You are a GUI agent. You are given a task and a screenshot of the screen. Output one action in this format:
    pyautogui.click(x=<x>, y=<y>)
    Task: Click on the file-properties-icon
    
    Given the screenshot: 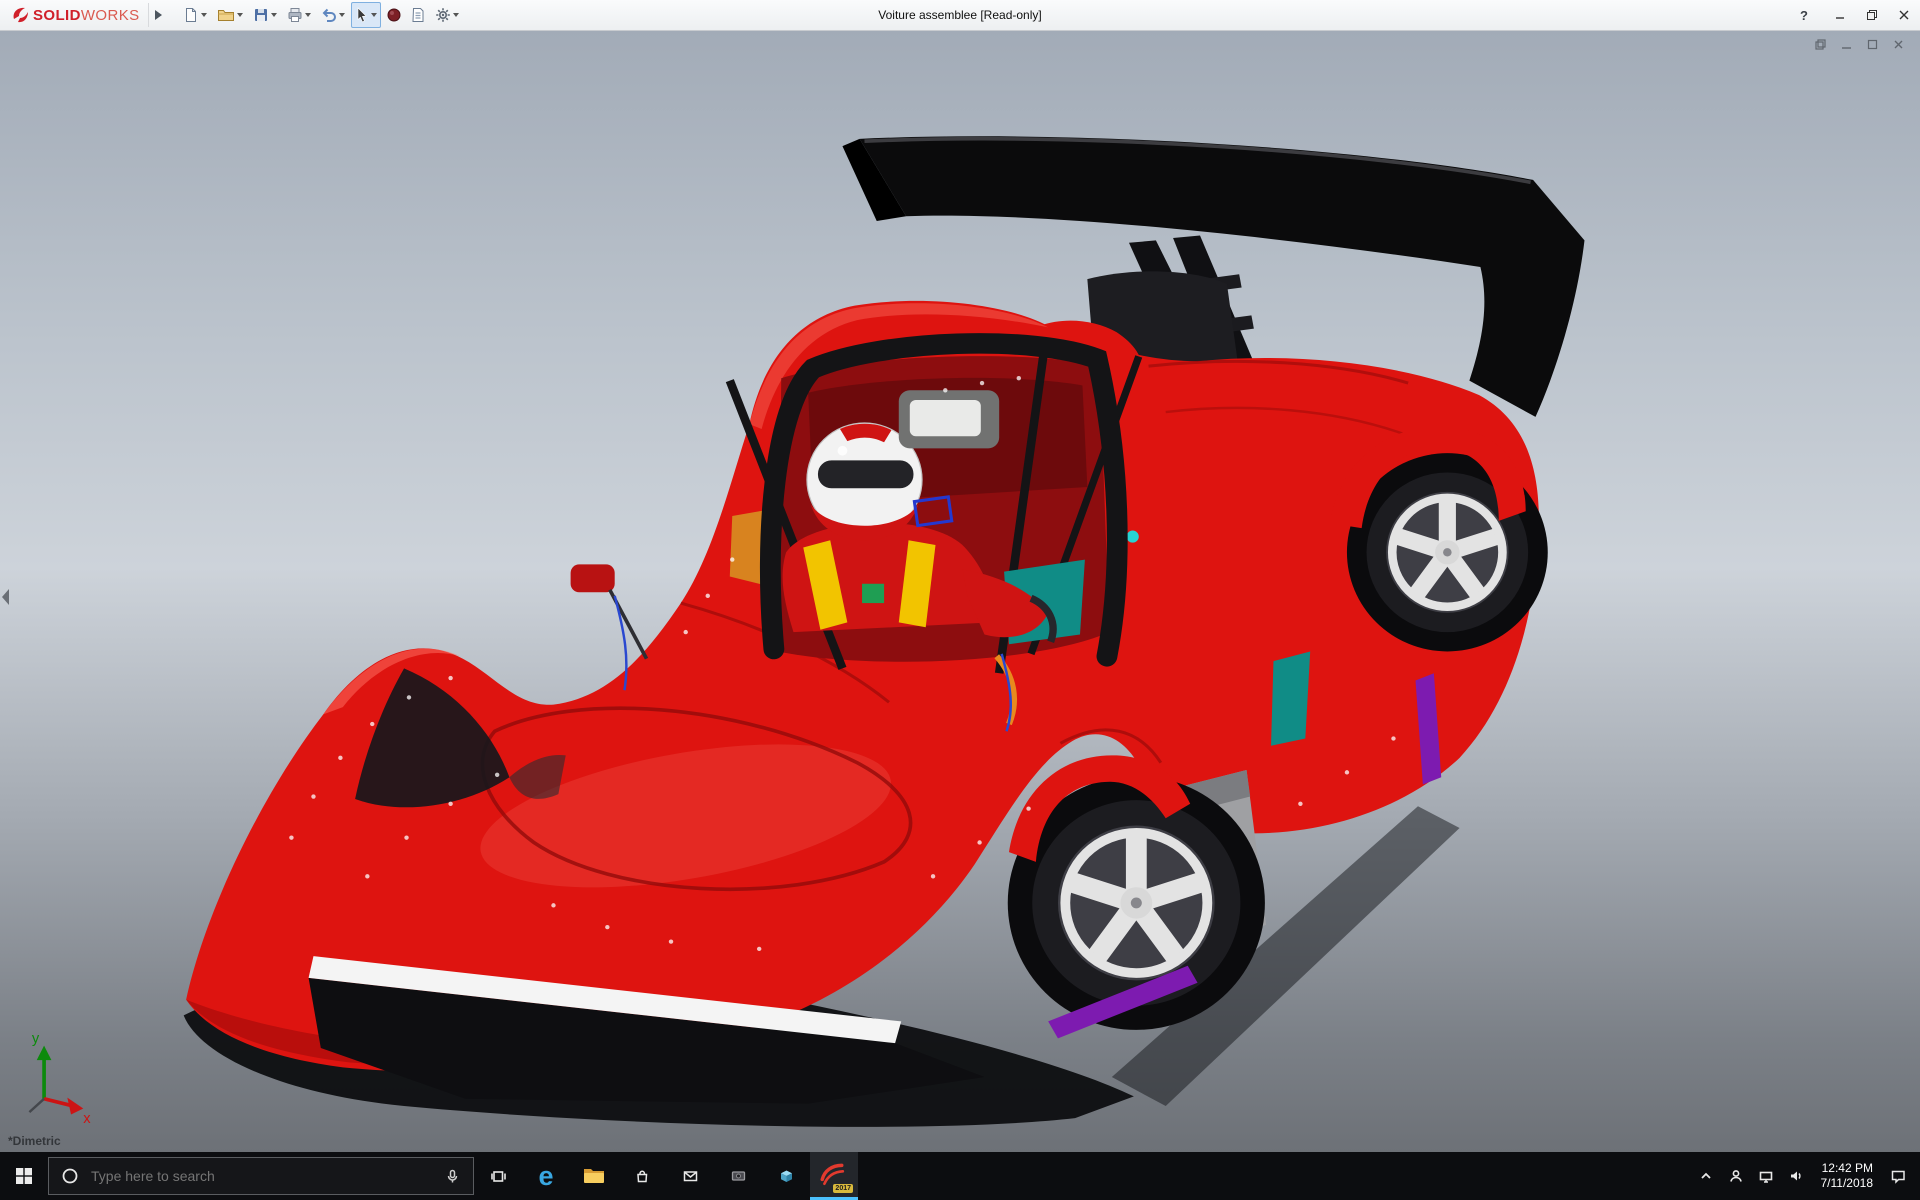 What is the action you would take?
    pyautogui.click(x=417, y=15)
    